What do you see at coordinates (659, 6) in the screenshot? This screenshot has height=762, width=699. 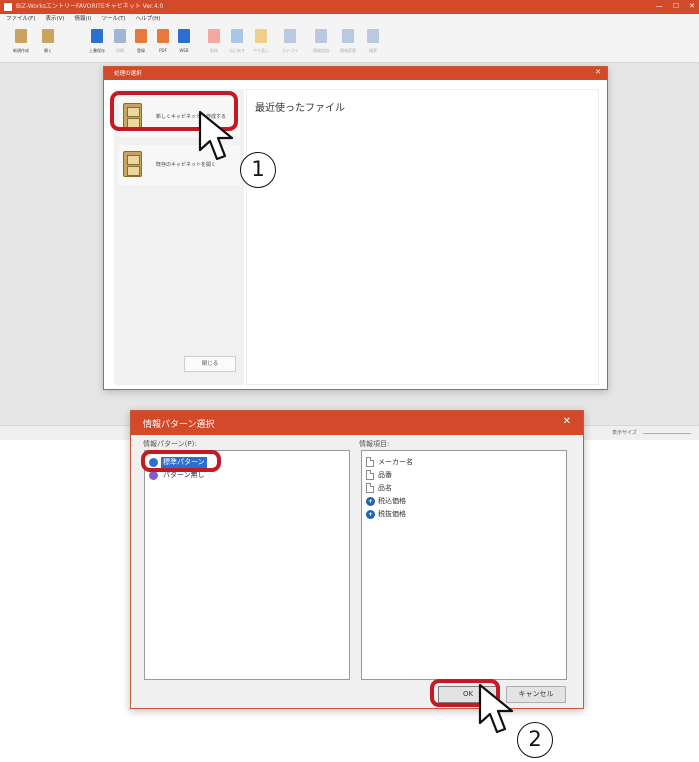 I see `minimize-icon: —` at bounding box center [659, 6].